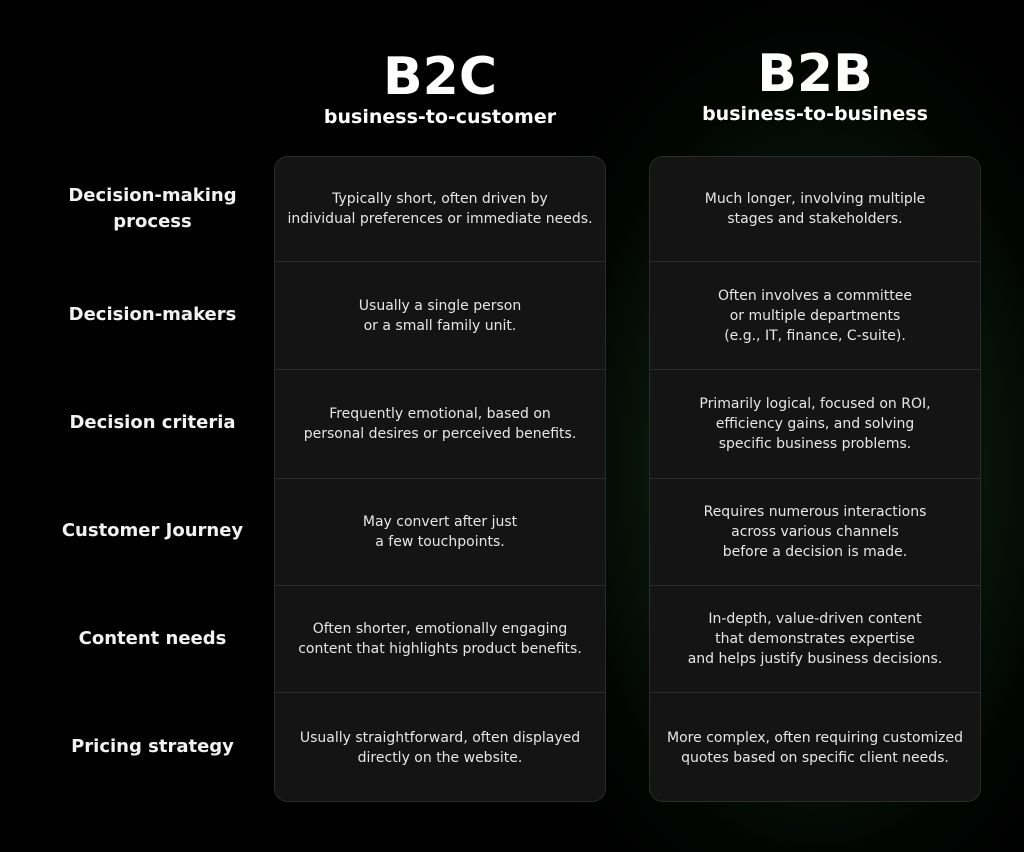  Describe the element at coordinates (152, 422) in the screenshot. I see `row-label-decision-criteria: Decision criteria` at that location.